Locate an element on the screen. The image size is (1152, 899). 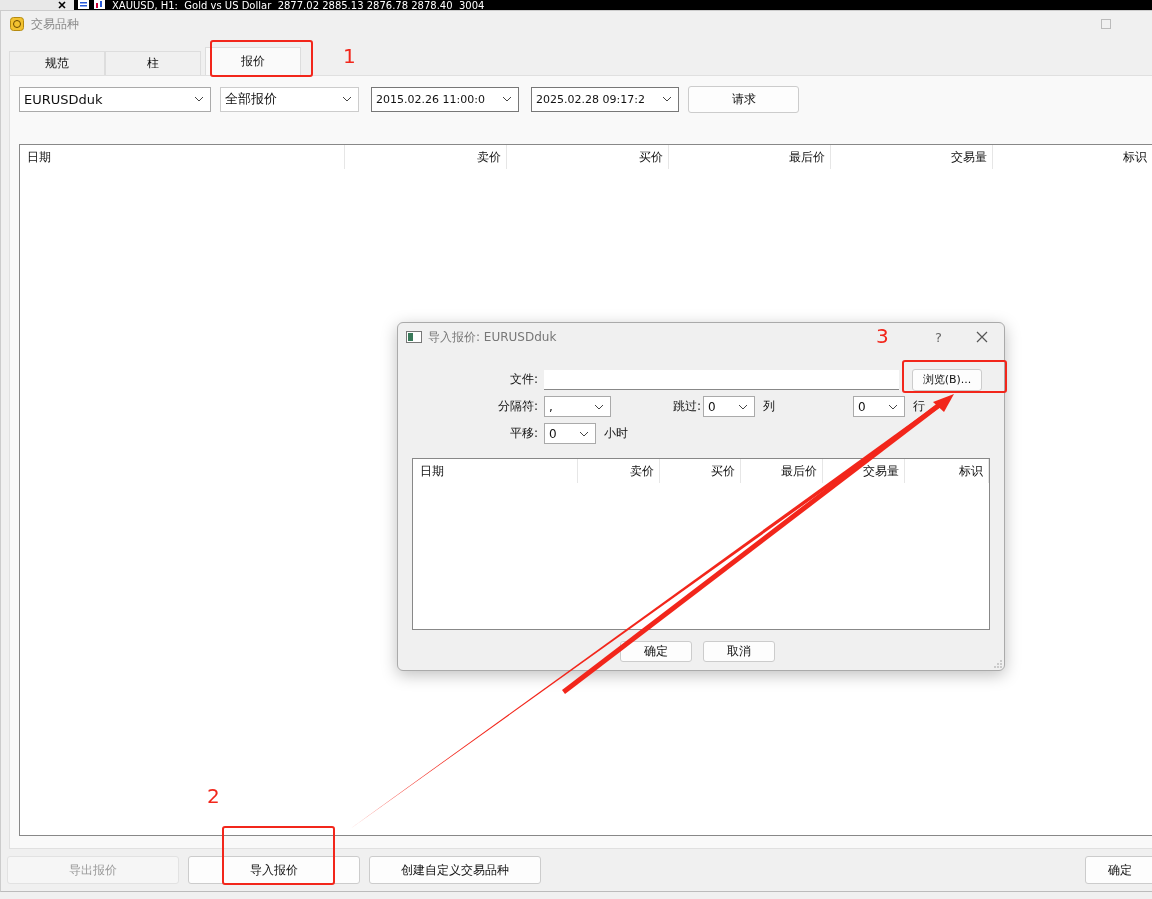
tab: 报价 is located at coordinates (253, 61).